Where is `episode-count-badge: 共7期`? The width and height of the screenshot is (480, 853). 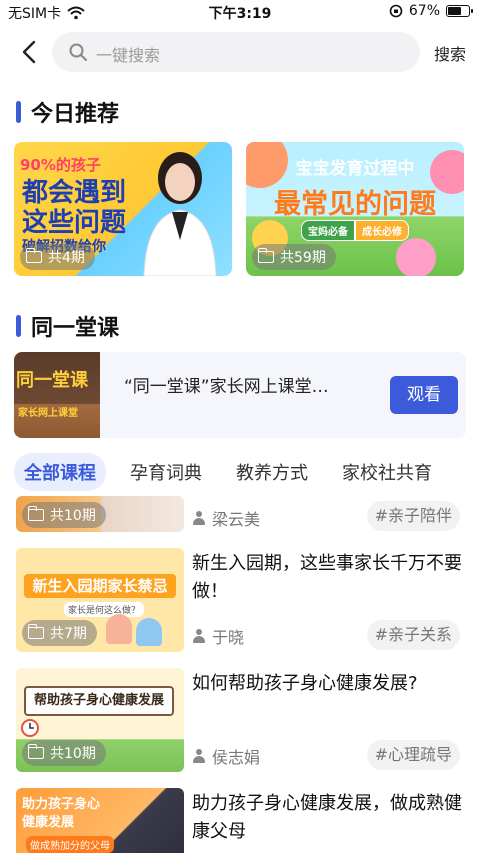 episode-count-badge: 共7期 is located at coordinates (59, 633).